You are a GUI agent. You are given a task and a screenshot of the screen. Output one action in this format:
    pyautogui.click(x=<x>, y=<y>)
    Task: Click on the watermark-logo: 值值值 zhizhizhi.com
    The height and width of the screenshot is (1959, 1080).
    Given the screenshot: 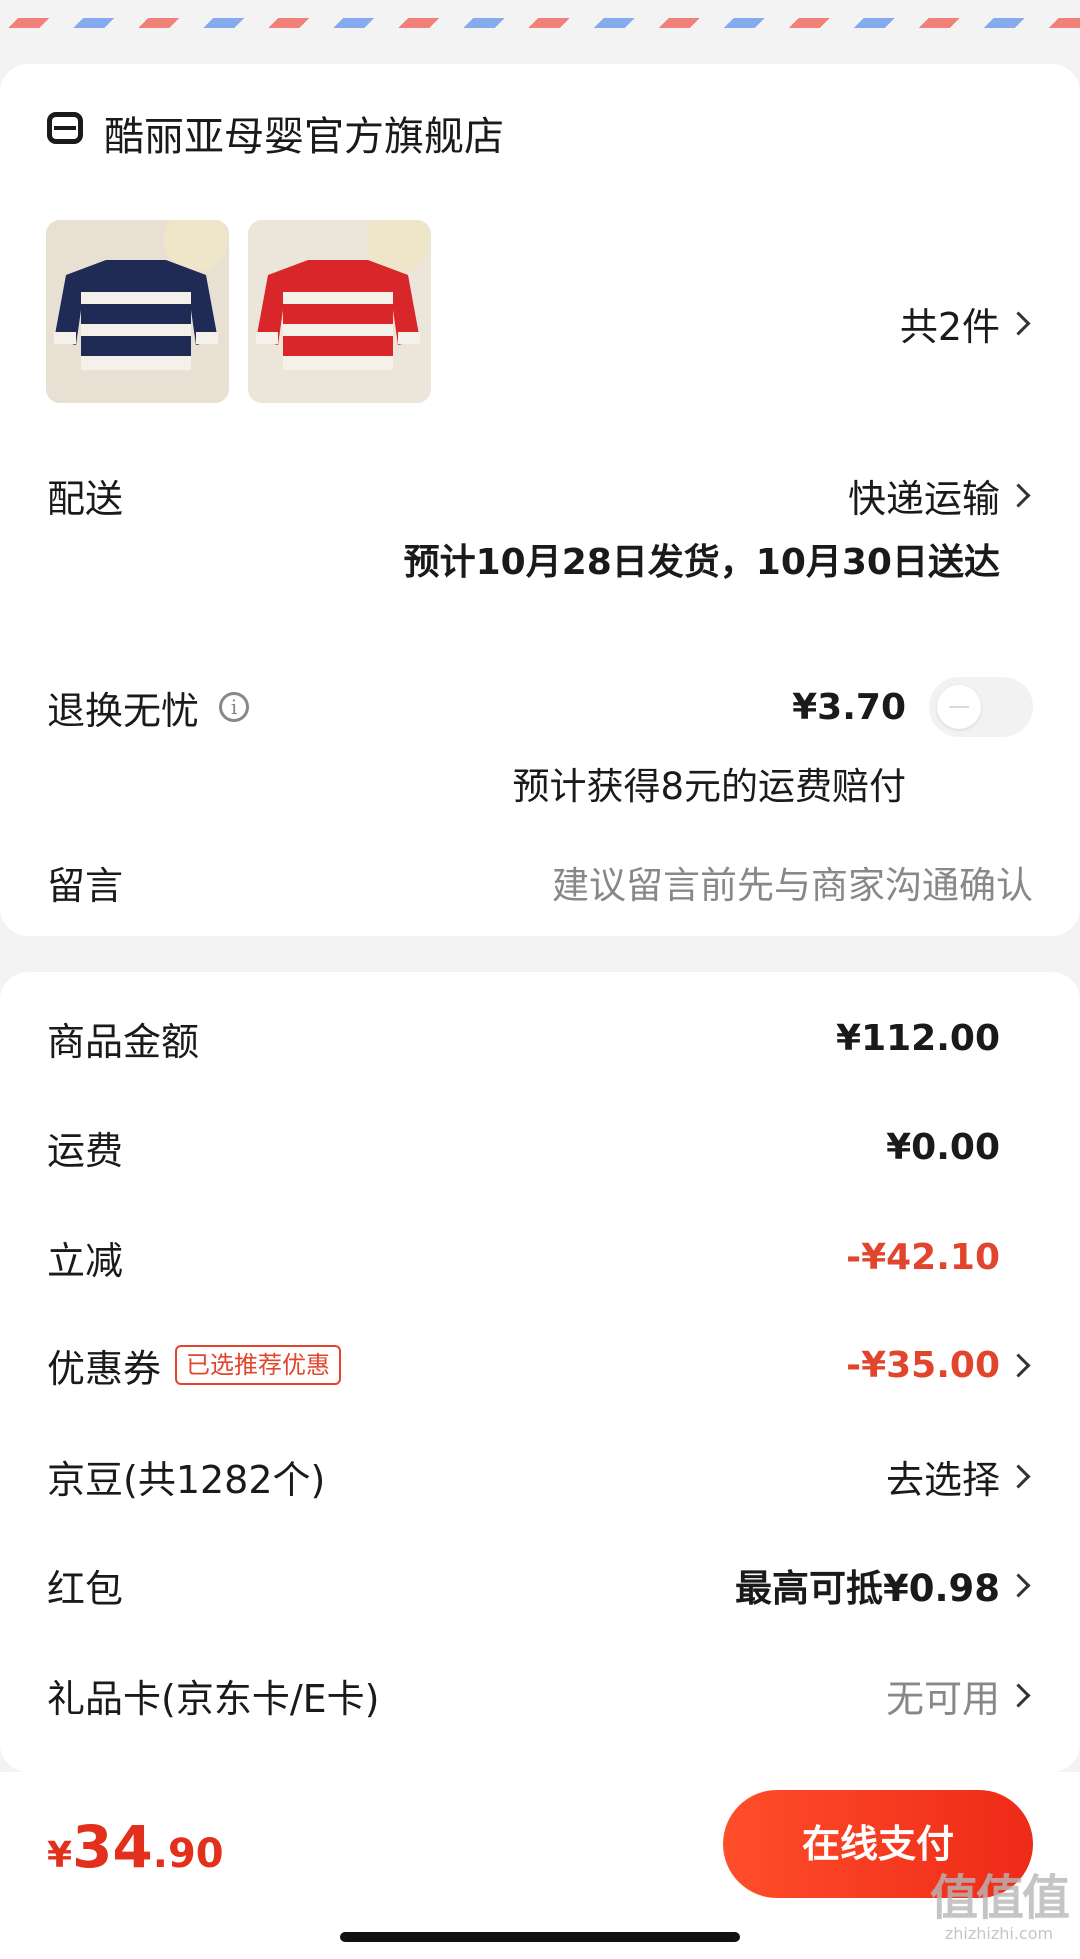 What is the action you would take?
    pyautogui.click(x=999, y=1907)
    